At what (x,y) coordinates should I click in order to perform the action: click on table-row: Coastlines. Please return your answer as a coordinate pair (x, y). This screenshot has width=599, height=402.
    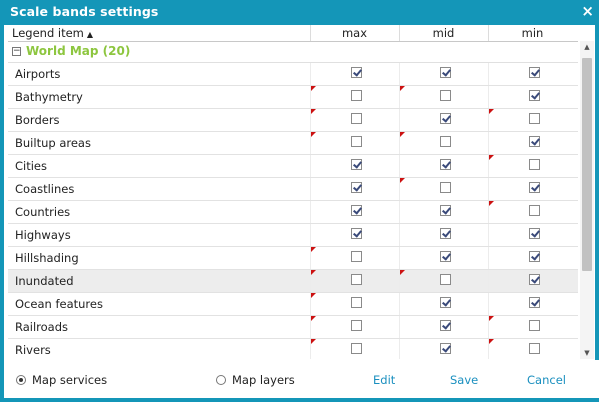
    Looking at the image, I should click on (293, 189).